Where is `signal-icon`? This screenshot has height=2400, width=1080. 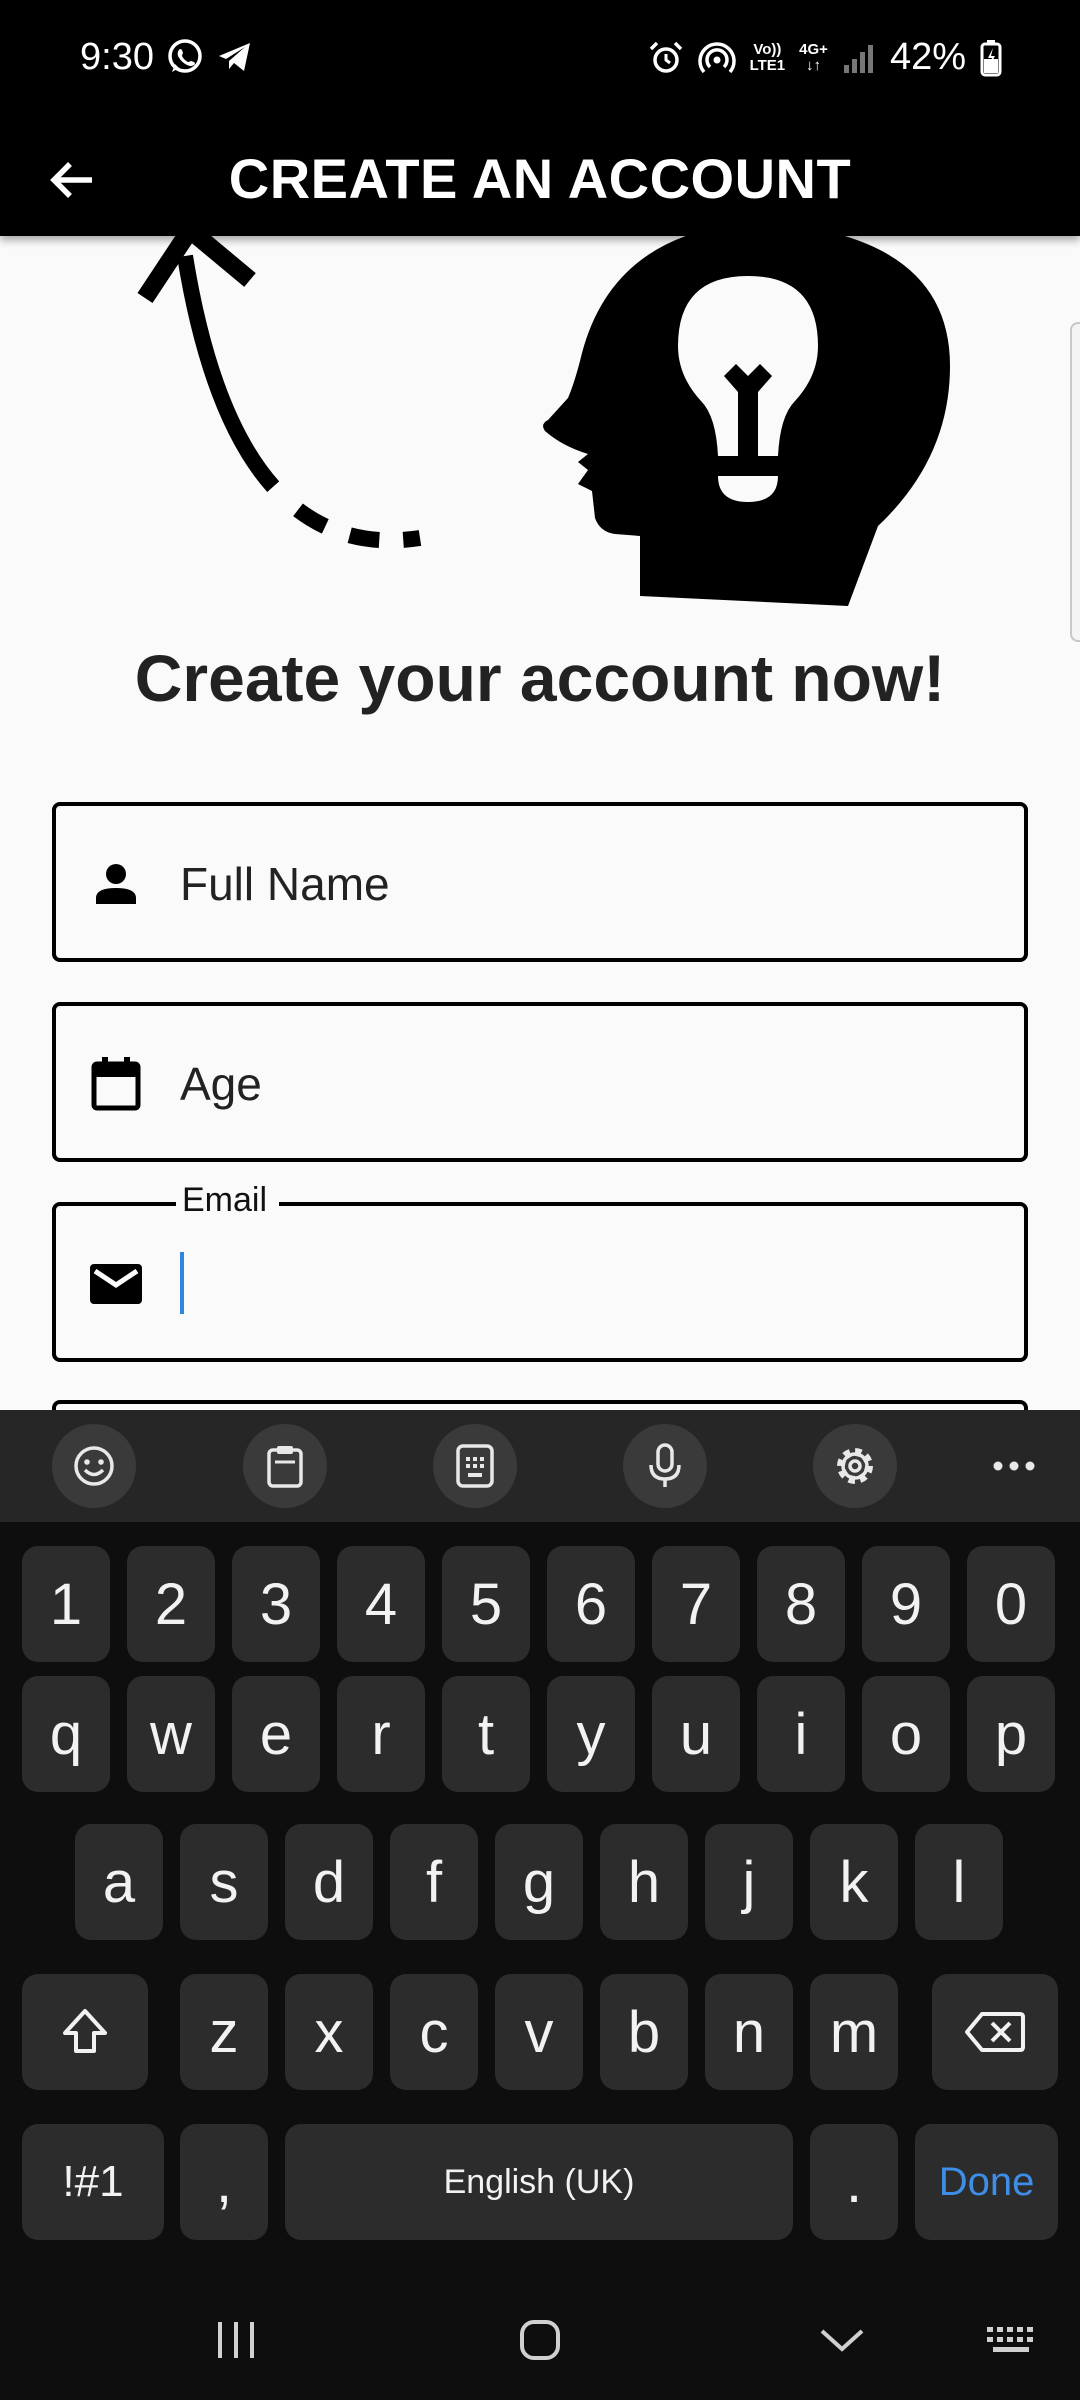 signal-icon is located at coordinates (859, 58).